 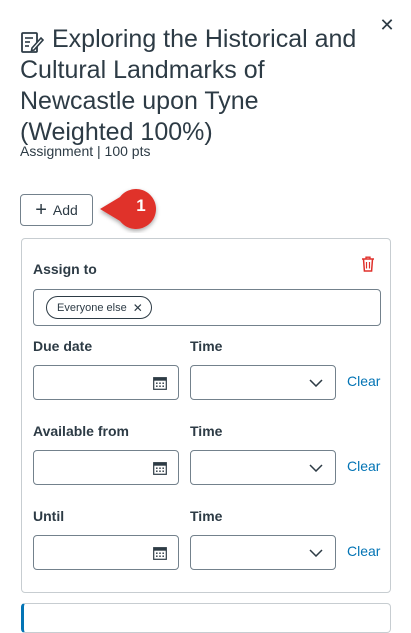 What do you see at coordinates (65, 269) in the screenshot?
I see `assign-to-label: Assign to` at bounding box center [65, 269].